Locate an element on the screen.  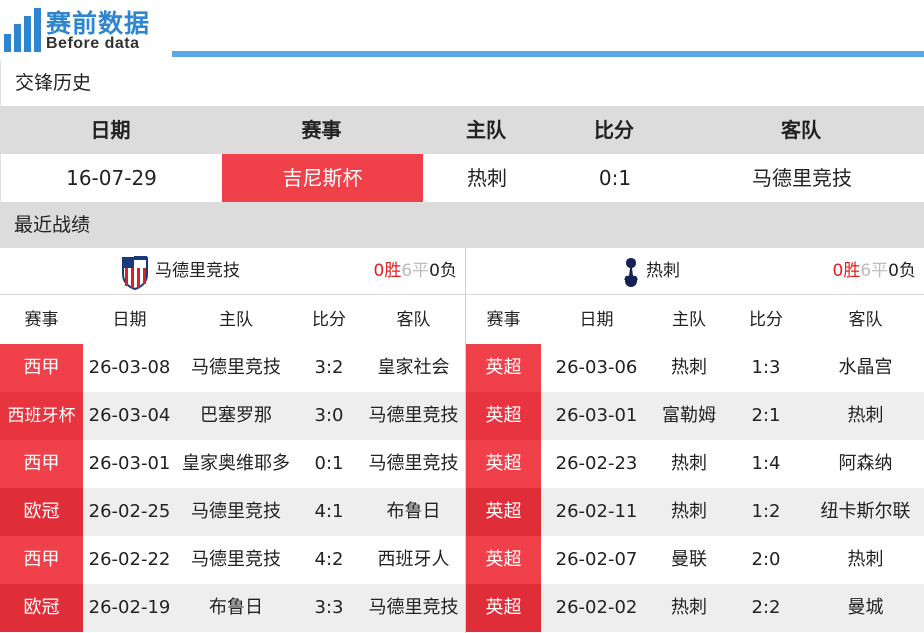
h2h-home-team: 热刺 is located at coordinates (487, 178).